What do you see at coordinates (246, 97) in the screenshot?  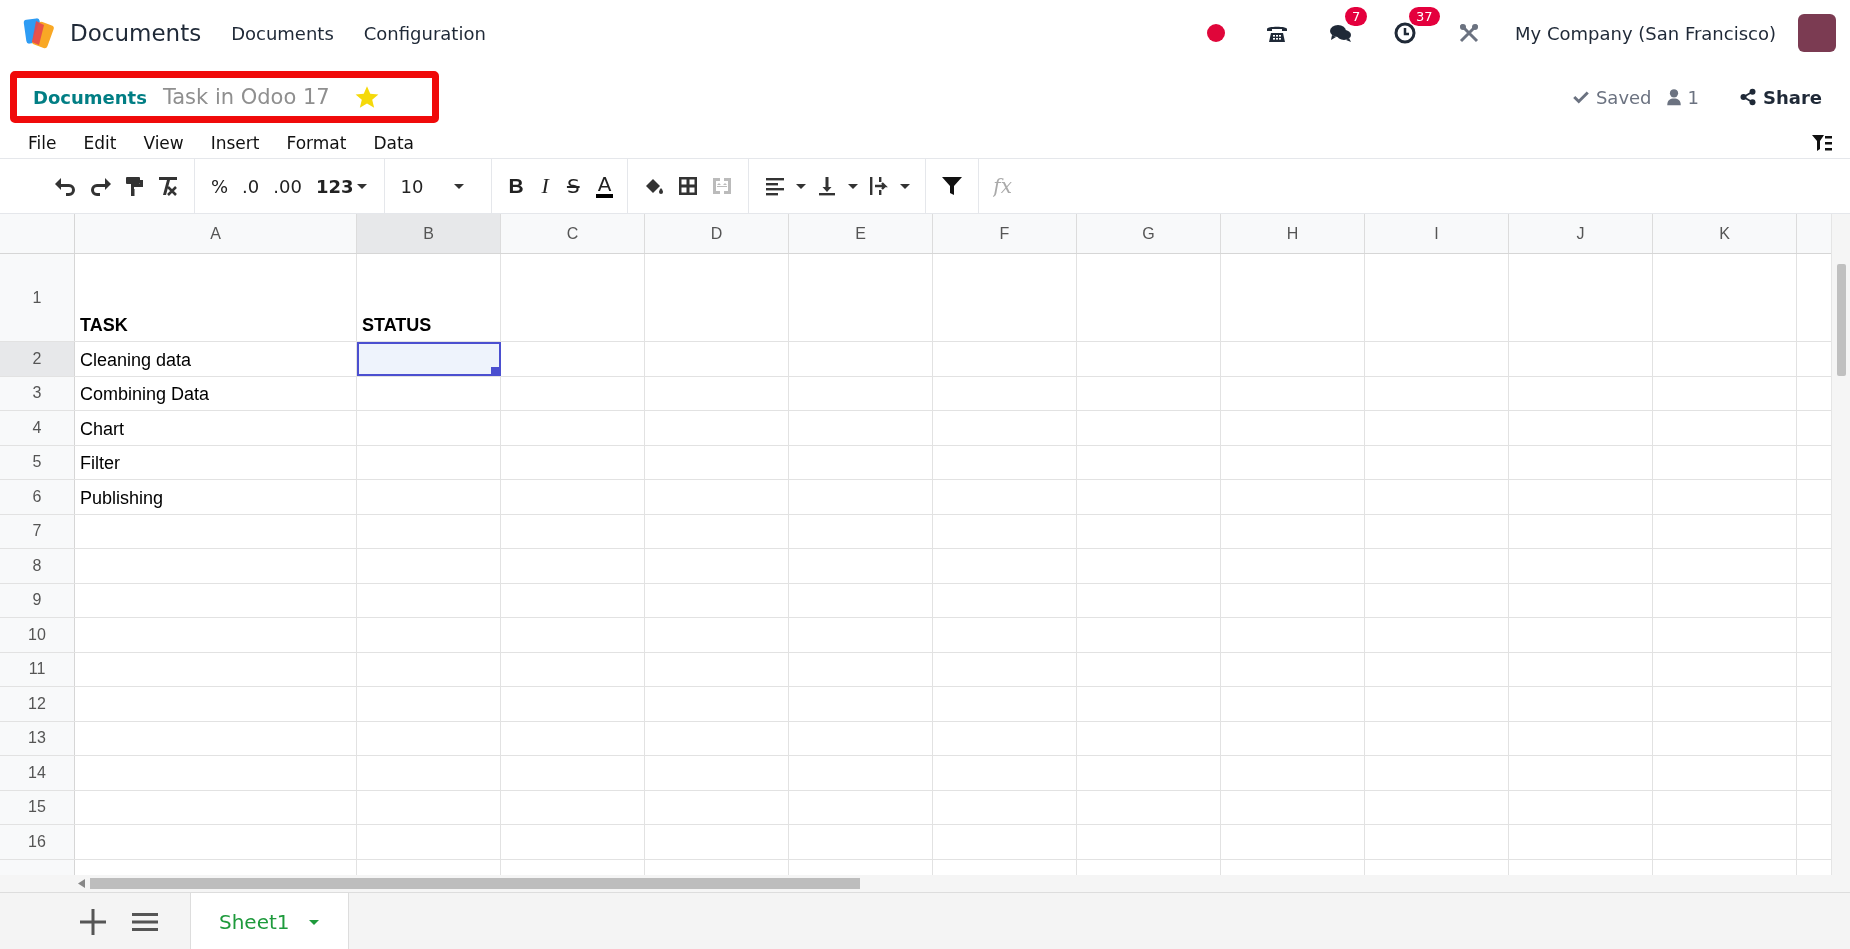 I see `document-title: Task in Odoo 17` at bounding box center [246, 97].